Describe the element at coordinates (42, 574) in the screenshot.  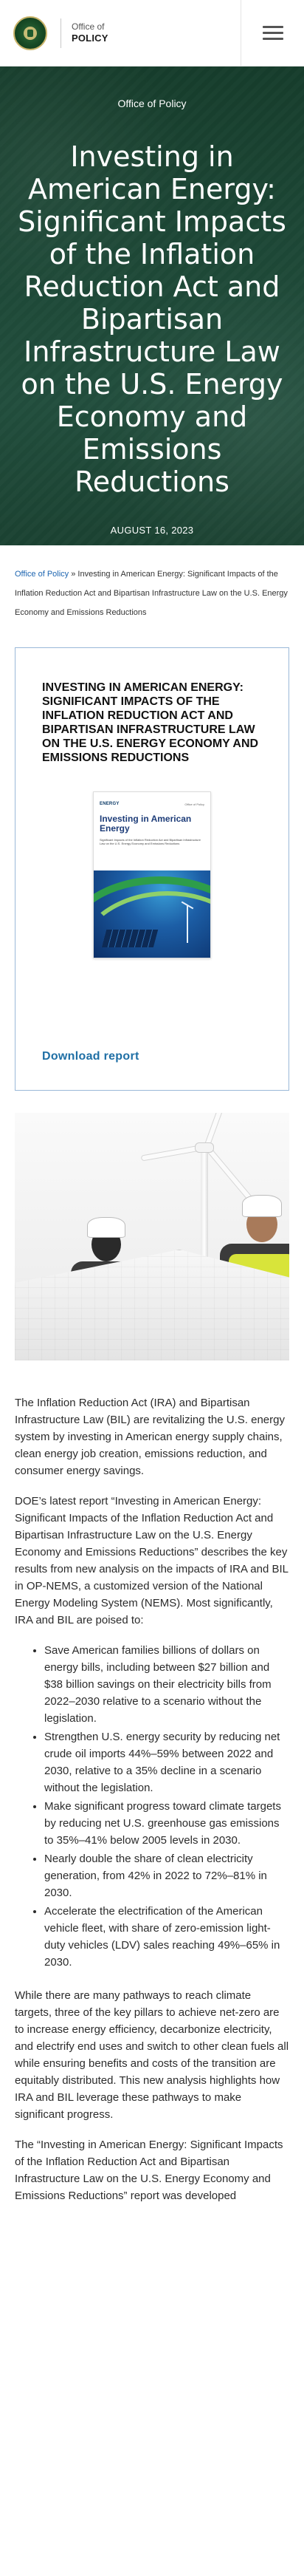
I see `breadcrumb-link-office-of-policy: Office of Policy` at that location.